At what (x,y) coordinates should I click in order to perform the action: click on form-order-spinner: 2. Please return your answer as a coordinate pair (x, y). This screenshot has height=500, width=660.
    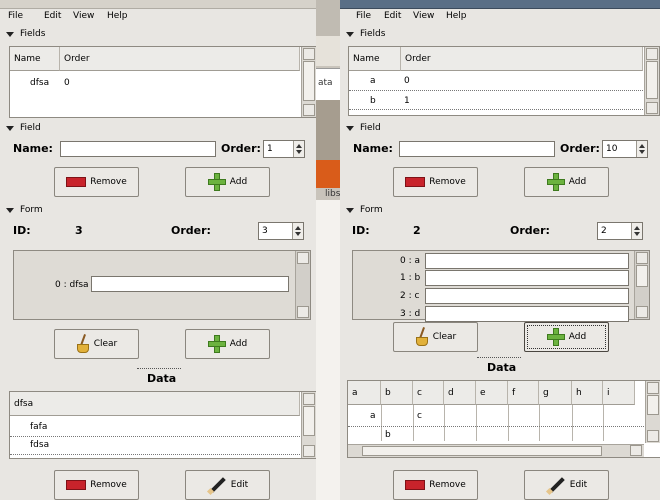
    Looking at the image, I should click on (620, 231).